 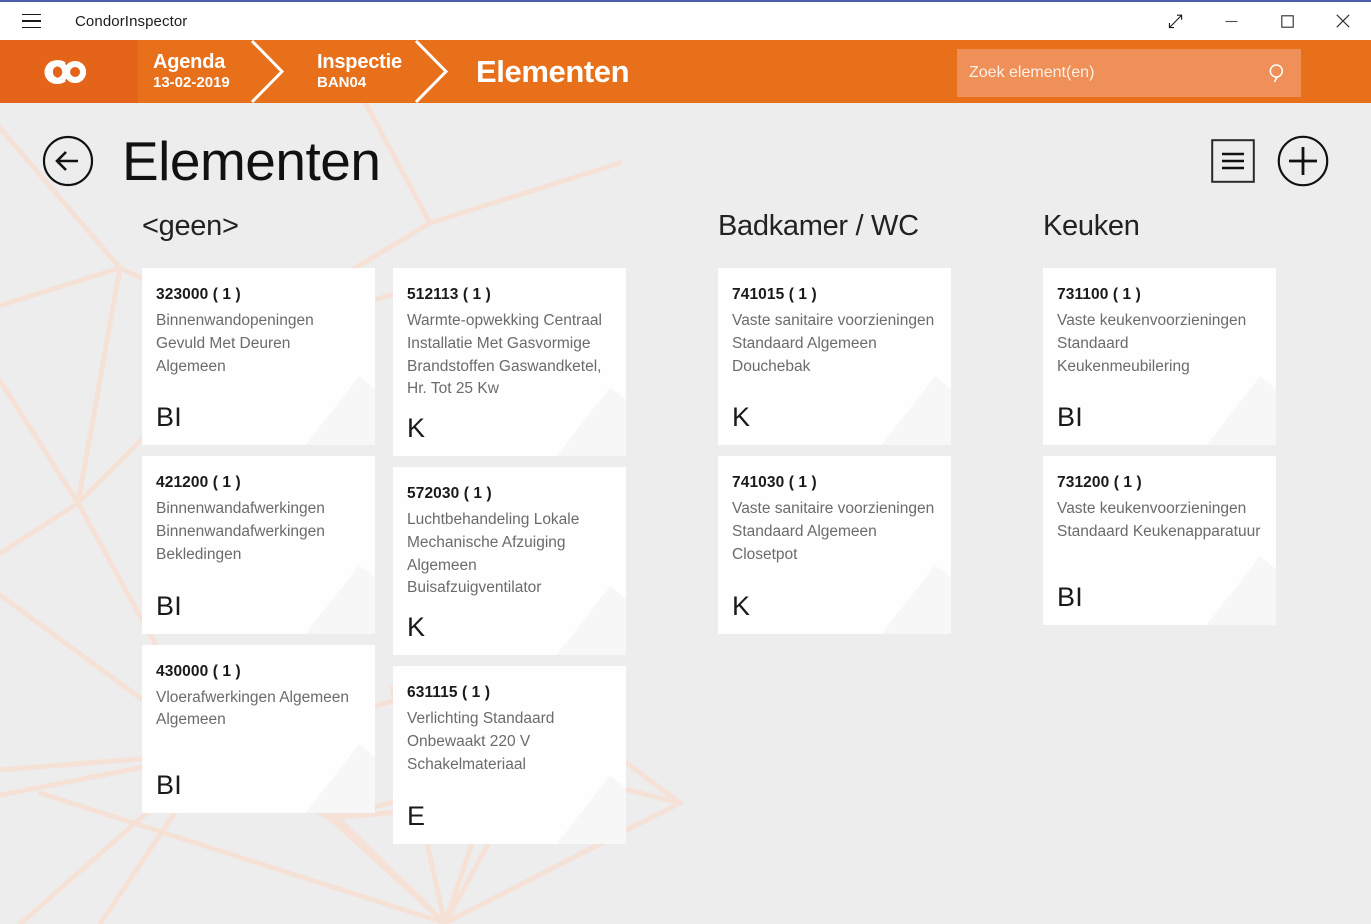 I want to click on breadcrumb-inspectie-code: BAN04, so click(x=342, y=82).